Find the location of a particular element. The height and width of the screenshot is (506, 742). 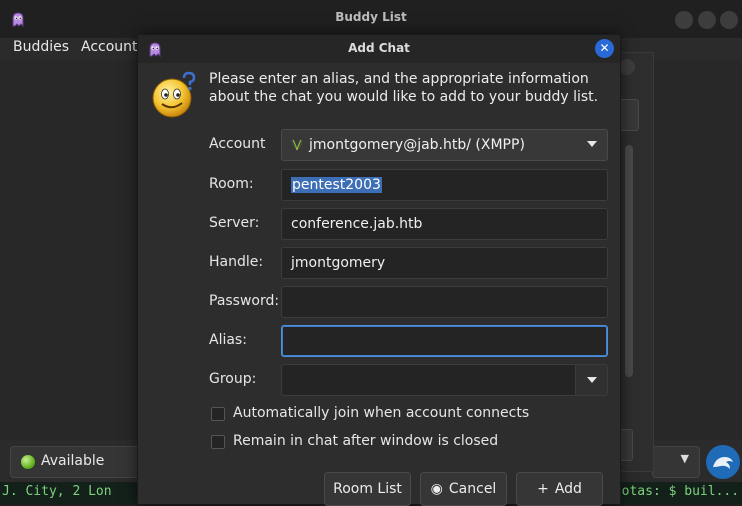

scrollbar is located at coordinates (629, 261).